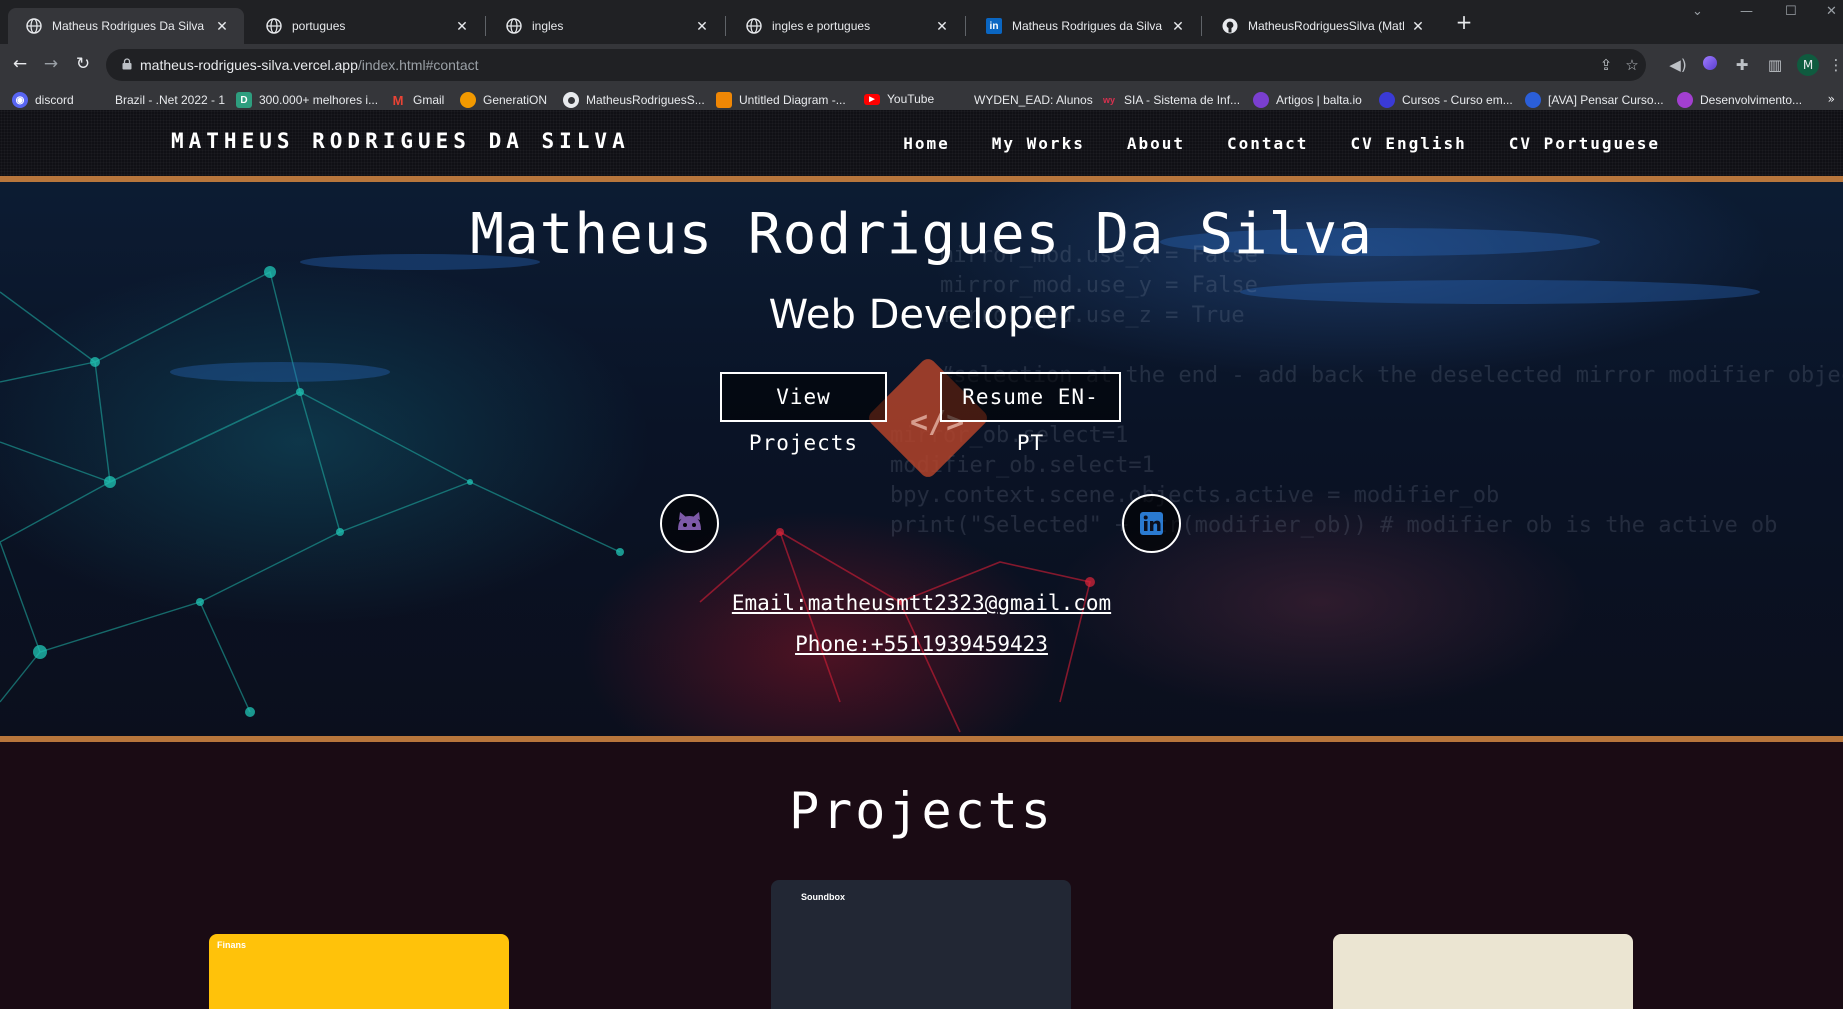 The image size is (1843, 1009). What do you see at coordinates (366, 26) in the screenshot?
I see `tab-portugues: portugues ✕` at bounding box center [366, 26].